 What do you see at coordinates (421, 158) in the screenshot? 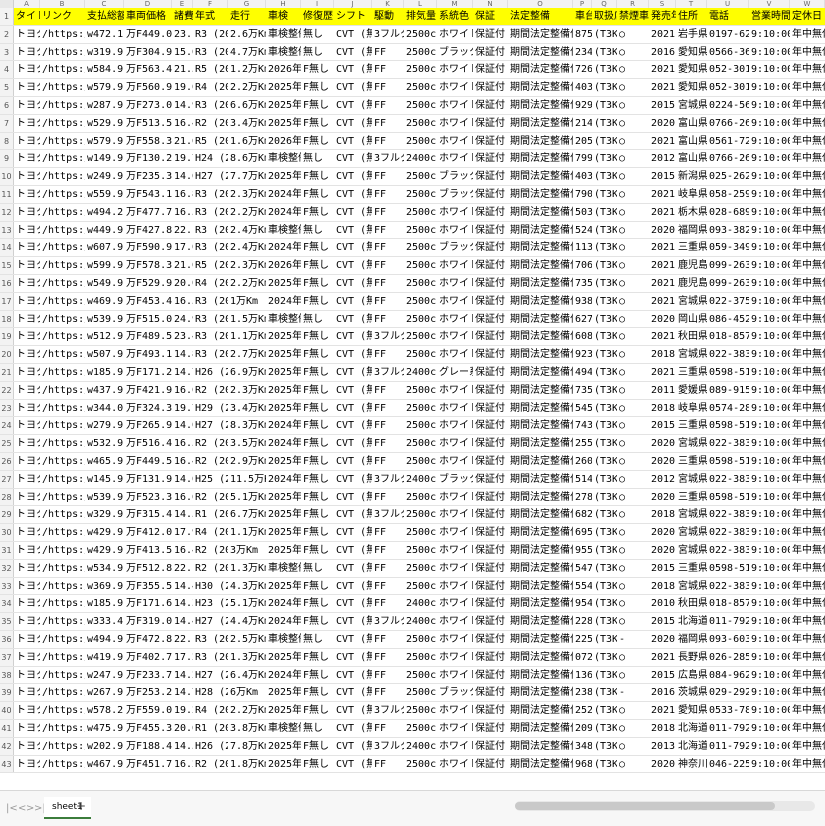
I see `table-cell: 2400cc` at bounding box center [421, 158].